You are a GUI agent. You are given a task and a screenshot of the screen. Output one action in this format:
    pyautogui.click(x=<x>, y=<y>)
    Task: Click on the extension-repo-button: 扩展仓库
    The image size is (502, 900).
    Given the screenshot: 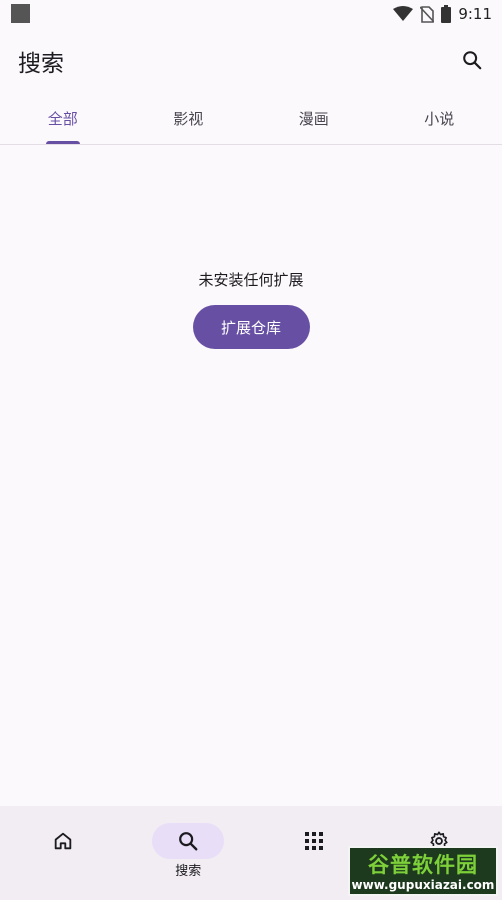 What is the action you would take?
    pyautogui.click(x=251, y=327)
    